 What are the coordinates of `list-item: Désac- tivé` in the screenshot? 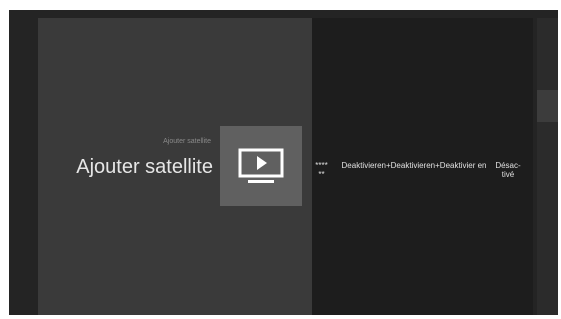 It's located at (508, 170).